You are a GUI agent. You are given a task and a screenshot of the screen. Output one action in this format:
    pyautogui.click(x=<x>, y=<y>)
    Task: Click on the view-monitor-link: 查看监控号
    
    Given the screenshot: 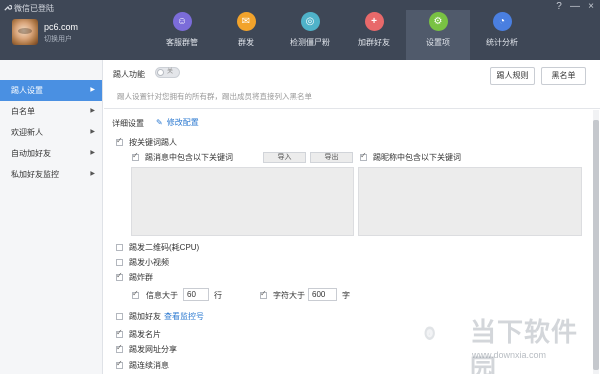 What is the action you would take?
    pyautogui.click(x=184, y=316)
    